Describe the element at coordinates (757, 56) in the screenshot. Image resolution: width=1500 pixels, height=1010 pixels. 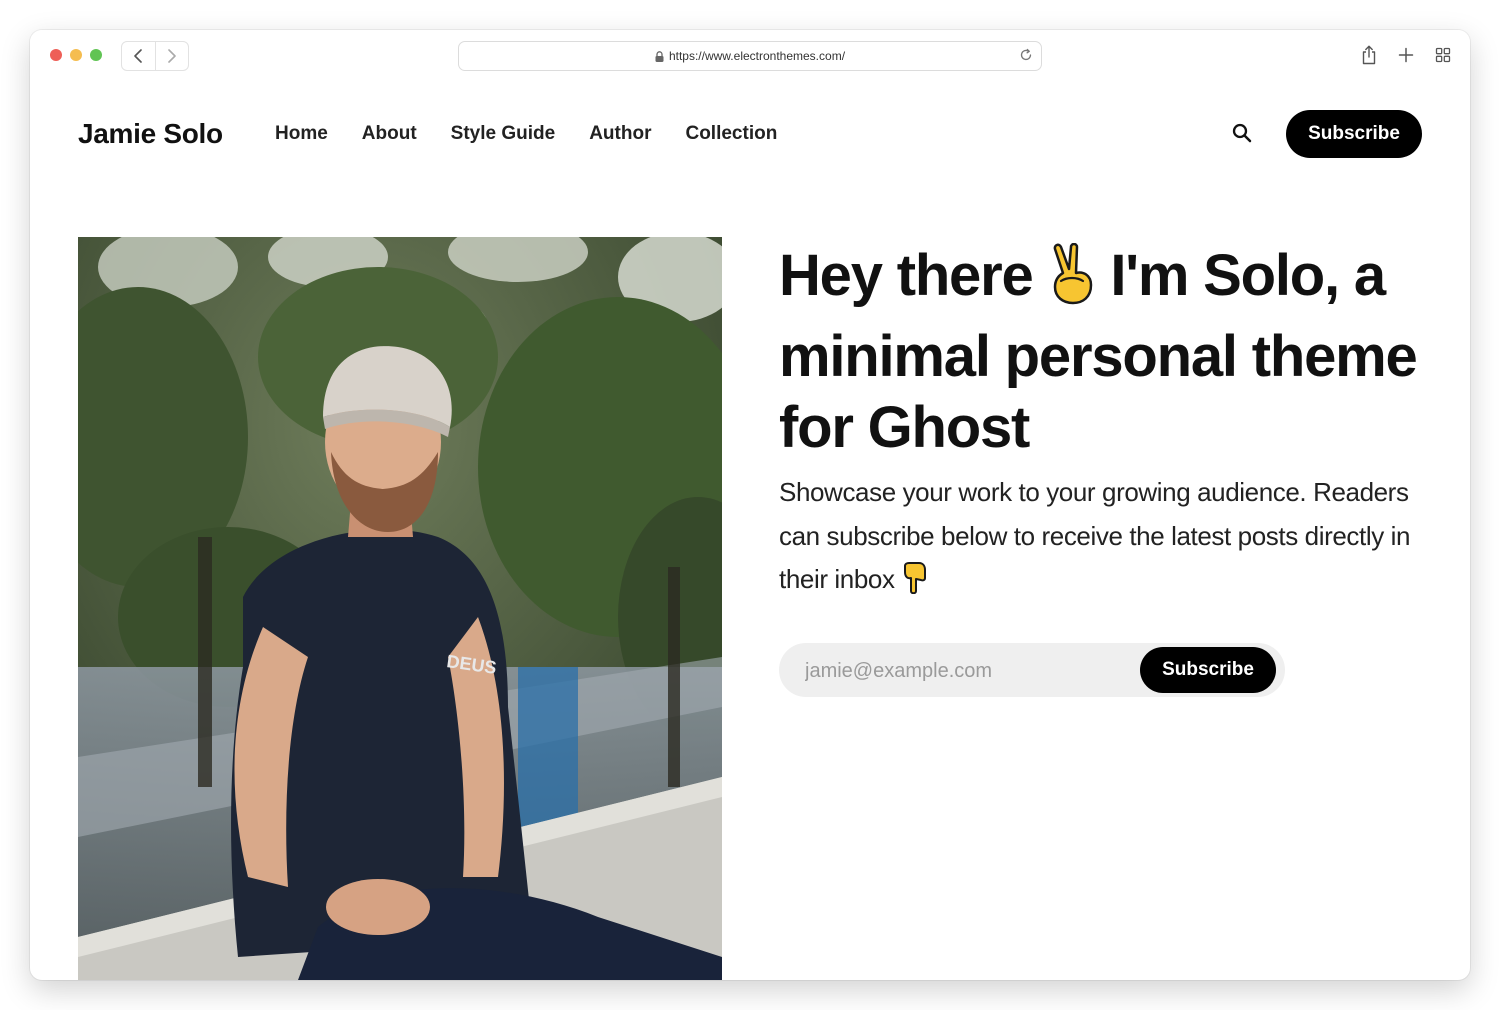
I see `url-text: https://www.electronthemes.com/` at that location.